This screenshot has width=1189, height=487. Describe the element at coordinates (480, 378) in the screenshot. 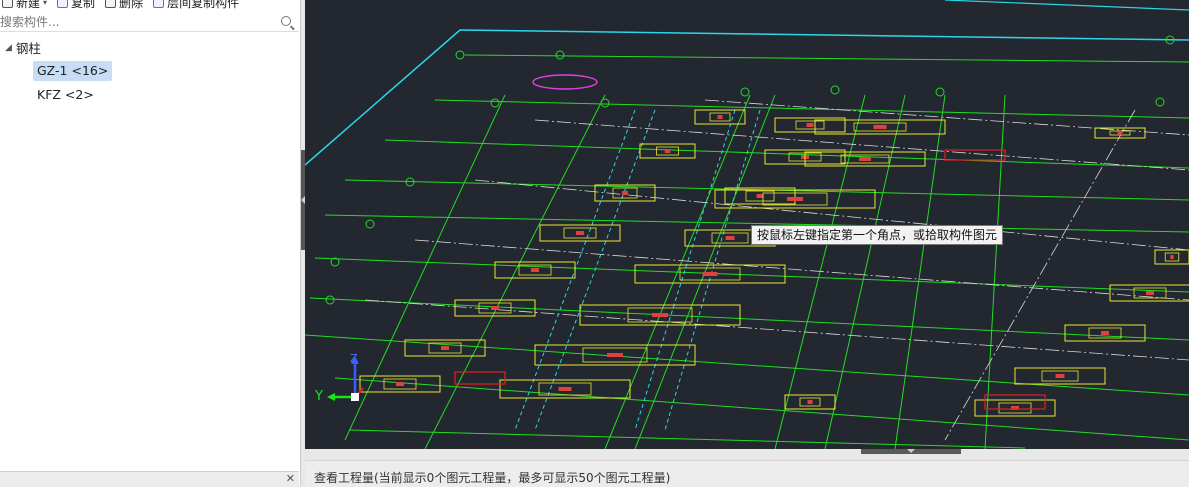

I see `highlight-red` at that location.